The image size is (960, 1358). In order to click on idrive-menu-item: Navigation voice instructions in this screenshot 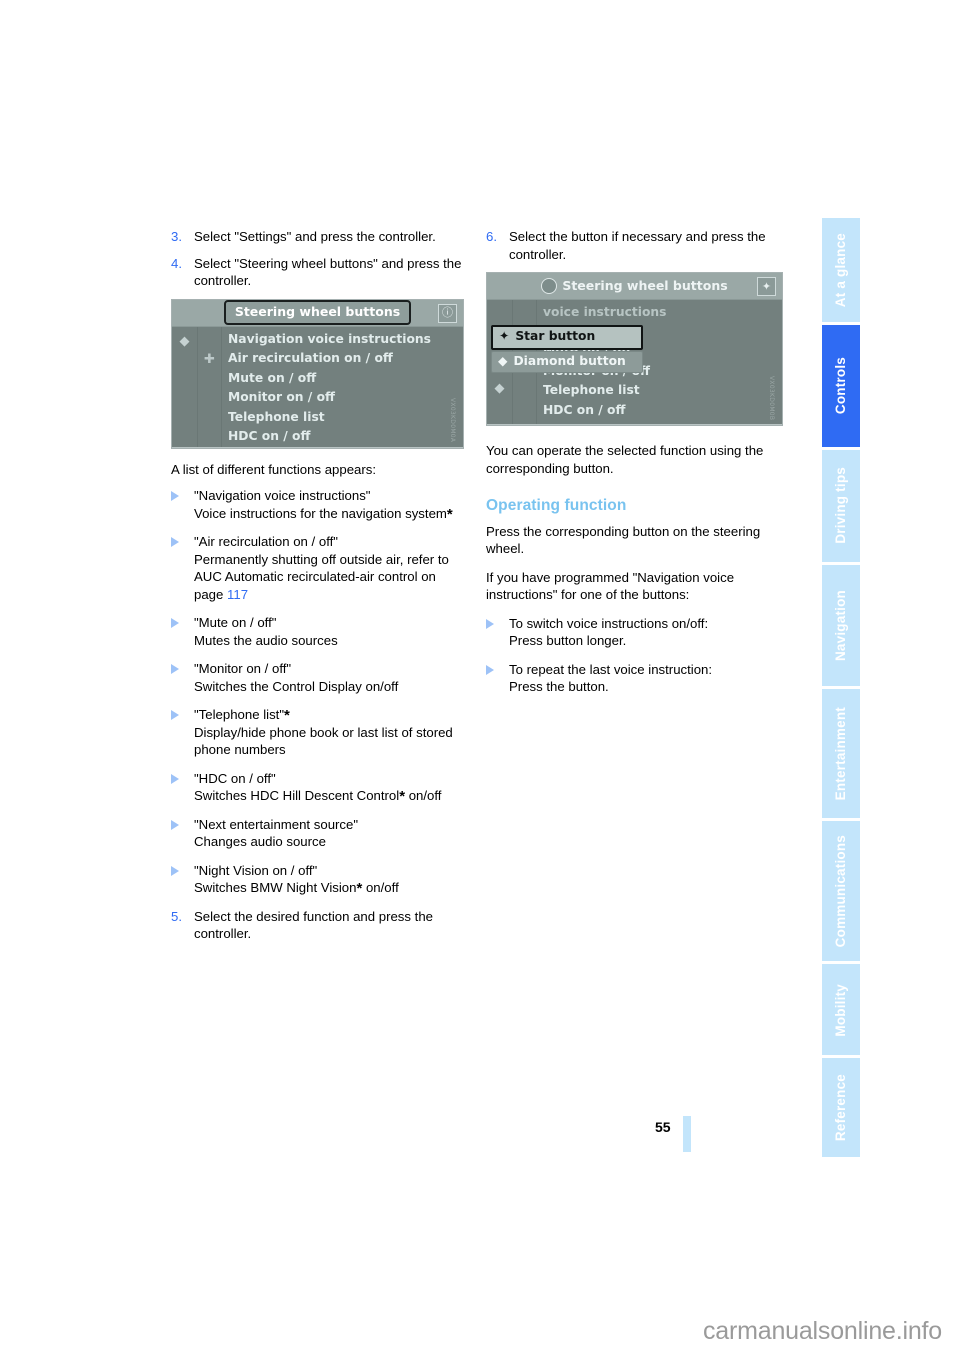, I will do `click(329, 338)`.